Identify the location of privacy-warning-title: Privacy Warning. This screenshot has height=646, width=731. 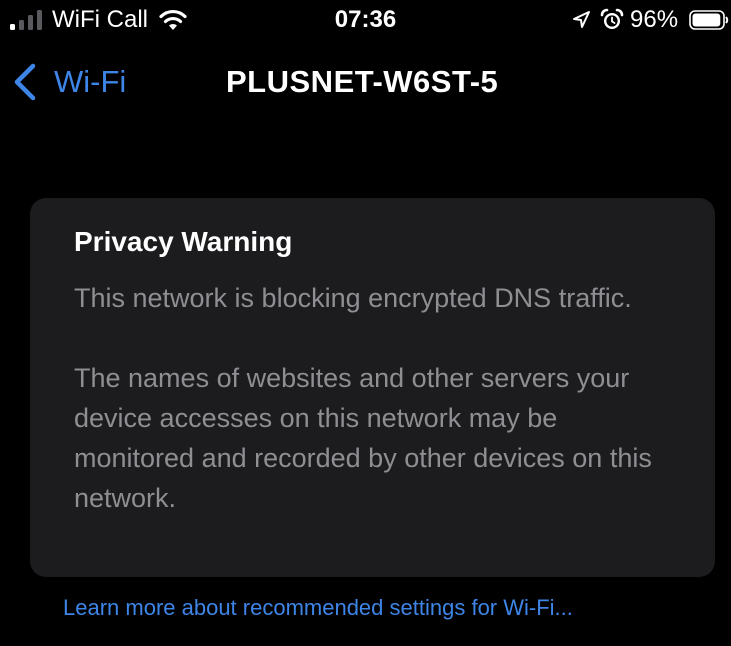
(183, 241).